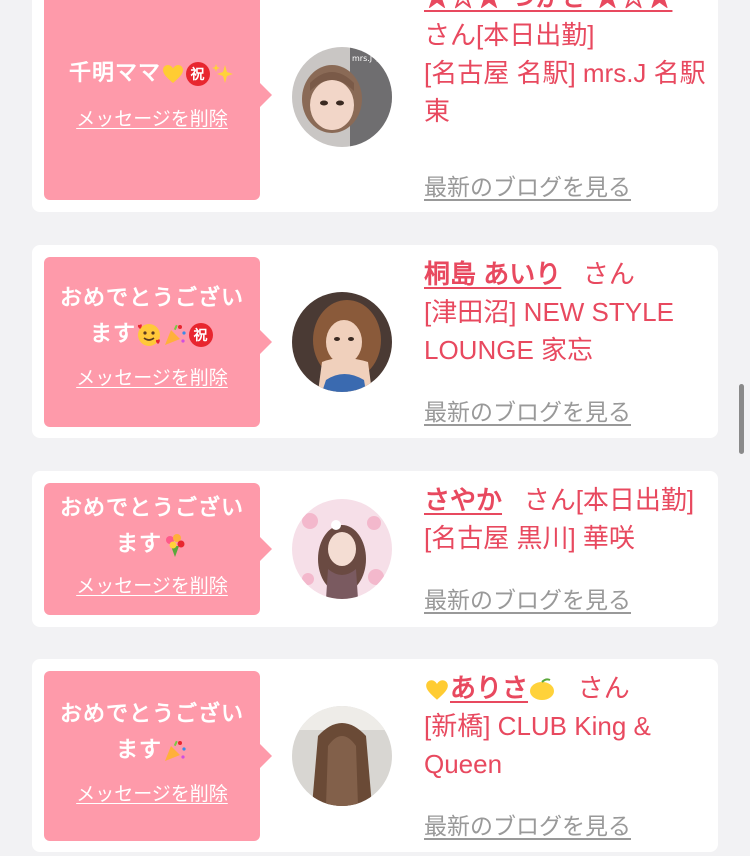 Image resolution: width=750 pixels, height=856 pixels. Describe the element at coordinates (567, 519) in the screenshot. I see `cast-info: さやか さん[本日出勤] [名古屋 黒川] 華咲` at that location.